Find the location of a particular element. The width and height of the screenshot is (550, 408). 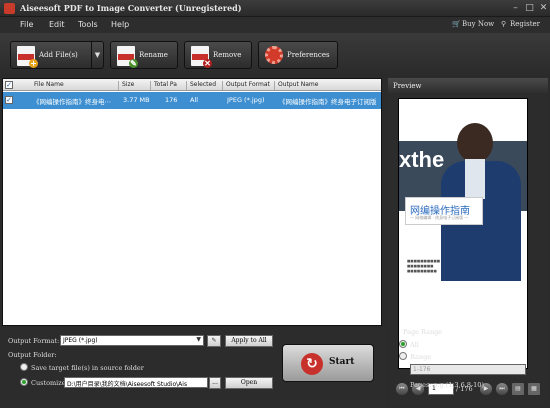

chevron-down-icon: ▼ is located at coordinates (198, 339).